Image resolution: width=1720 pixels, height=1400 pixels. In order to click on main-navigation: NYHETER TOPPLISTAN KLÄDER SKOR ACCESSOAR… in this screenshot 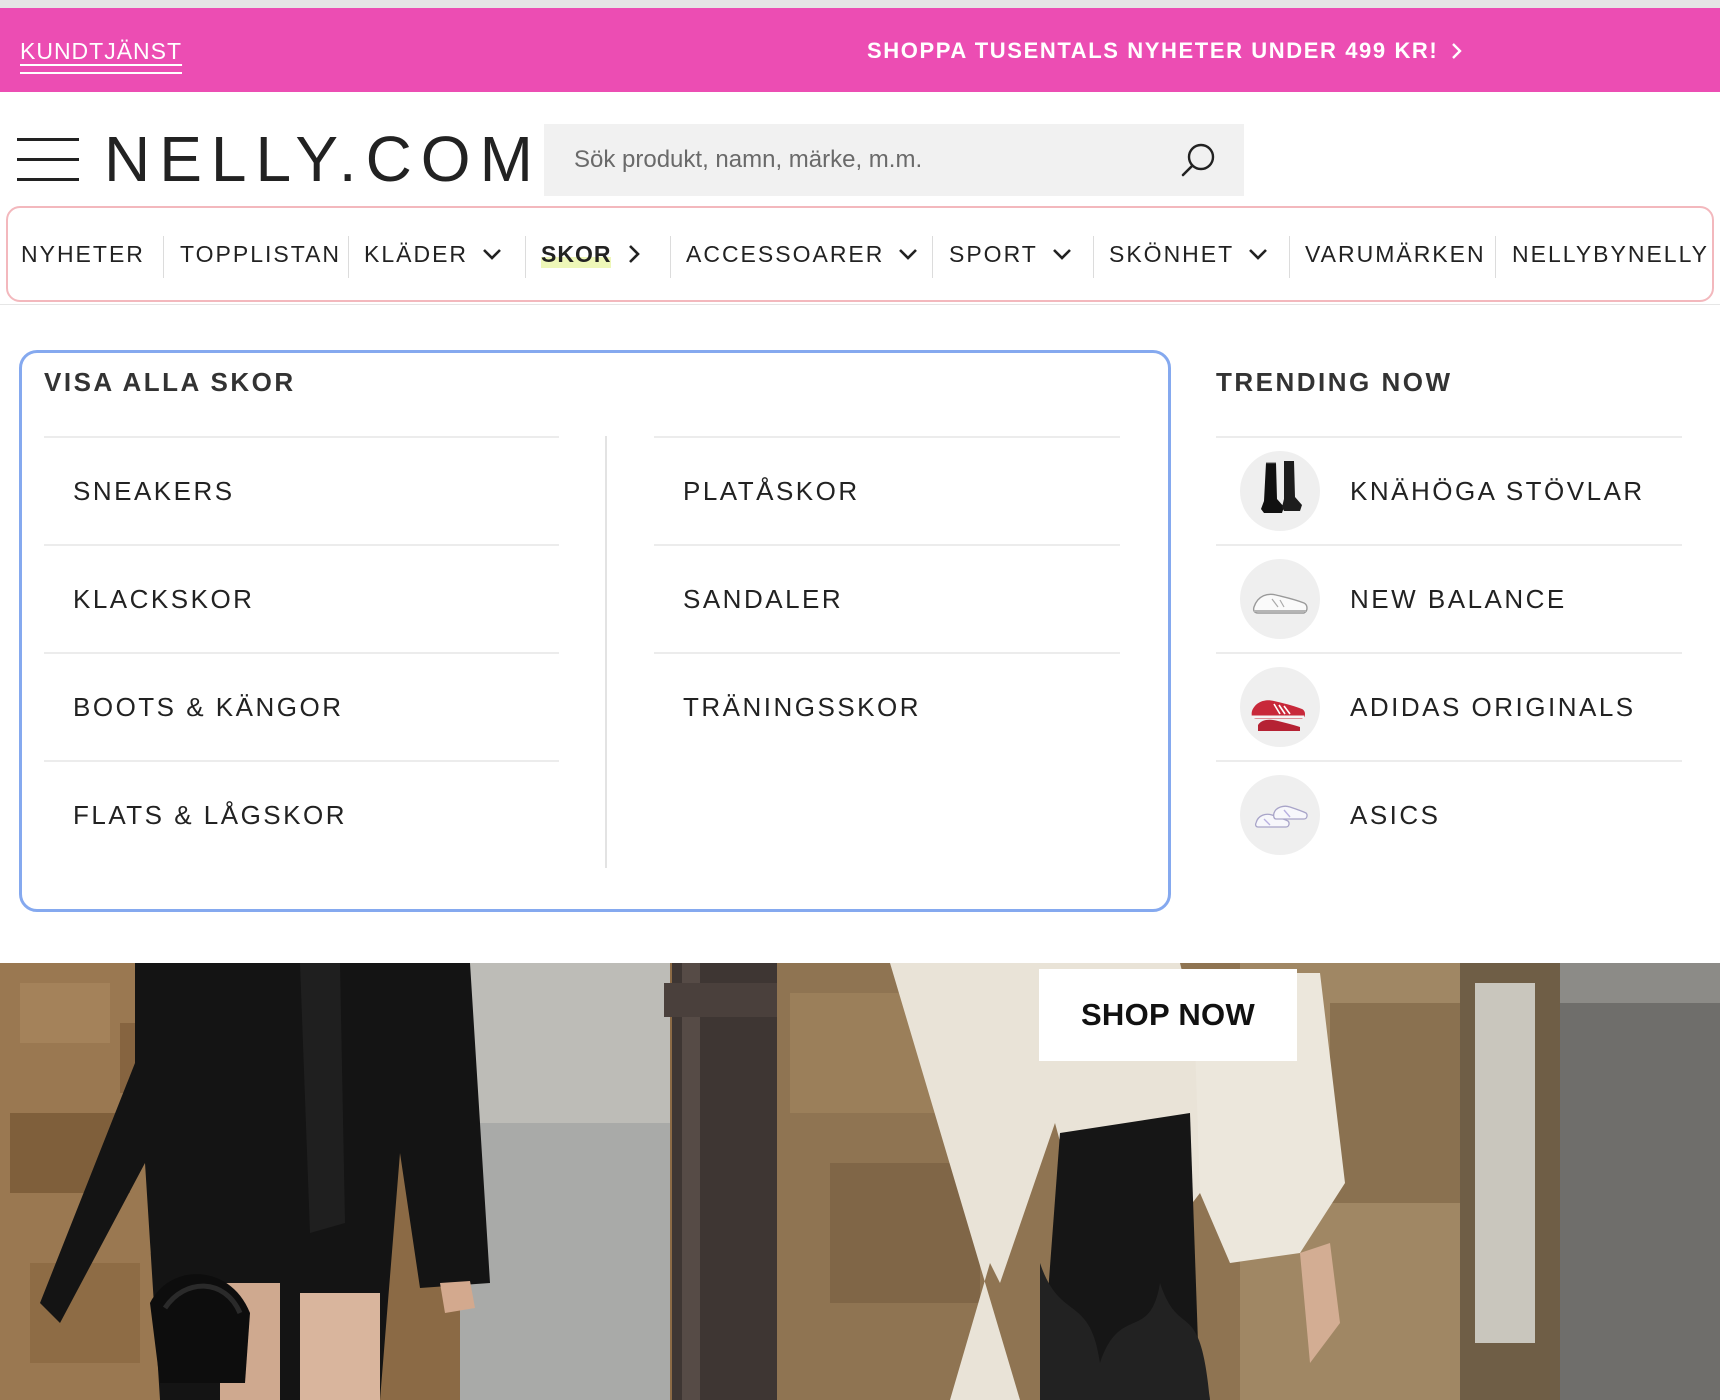, I will do `click(860, 254)`.